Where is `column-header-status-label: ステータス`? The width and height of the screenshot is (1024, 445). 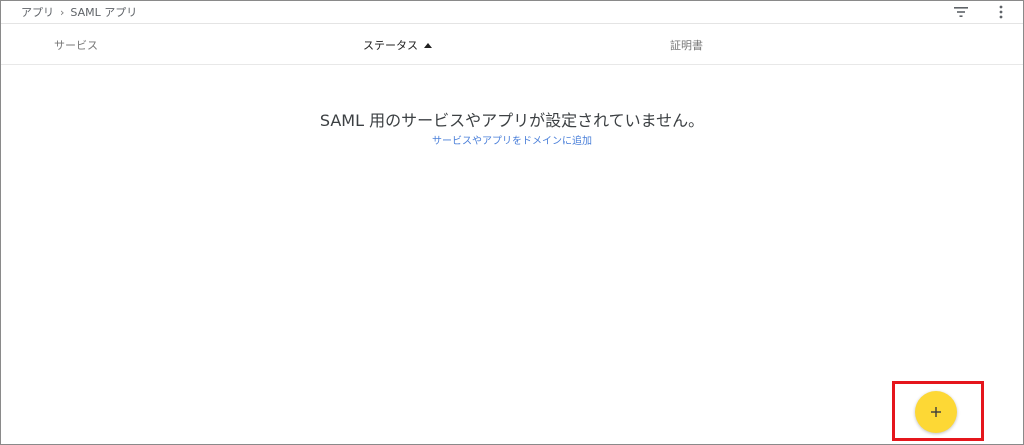
column-header-status-label: ステータス is located at coordinates (390, 45).